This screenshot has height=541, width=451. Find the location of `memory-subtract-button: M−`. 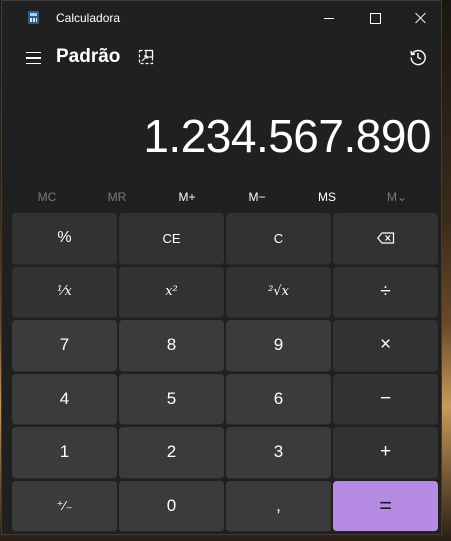

memory-subtract-button: M− is located at coordinates (257, 197).